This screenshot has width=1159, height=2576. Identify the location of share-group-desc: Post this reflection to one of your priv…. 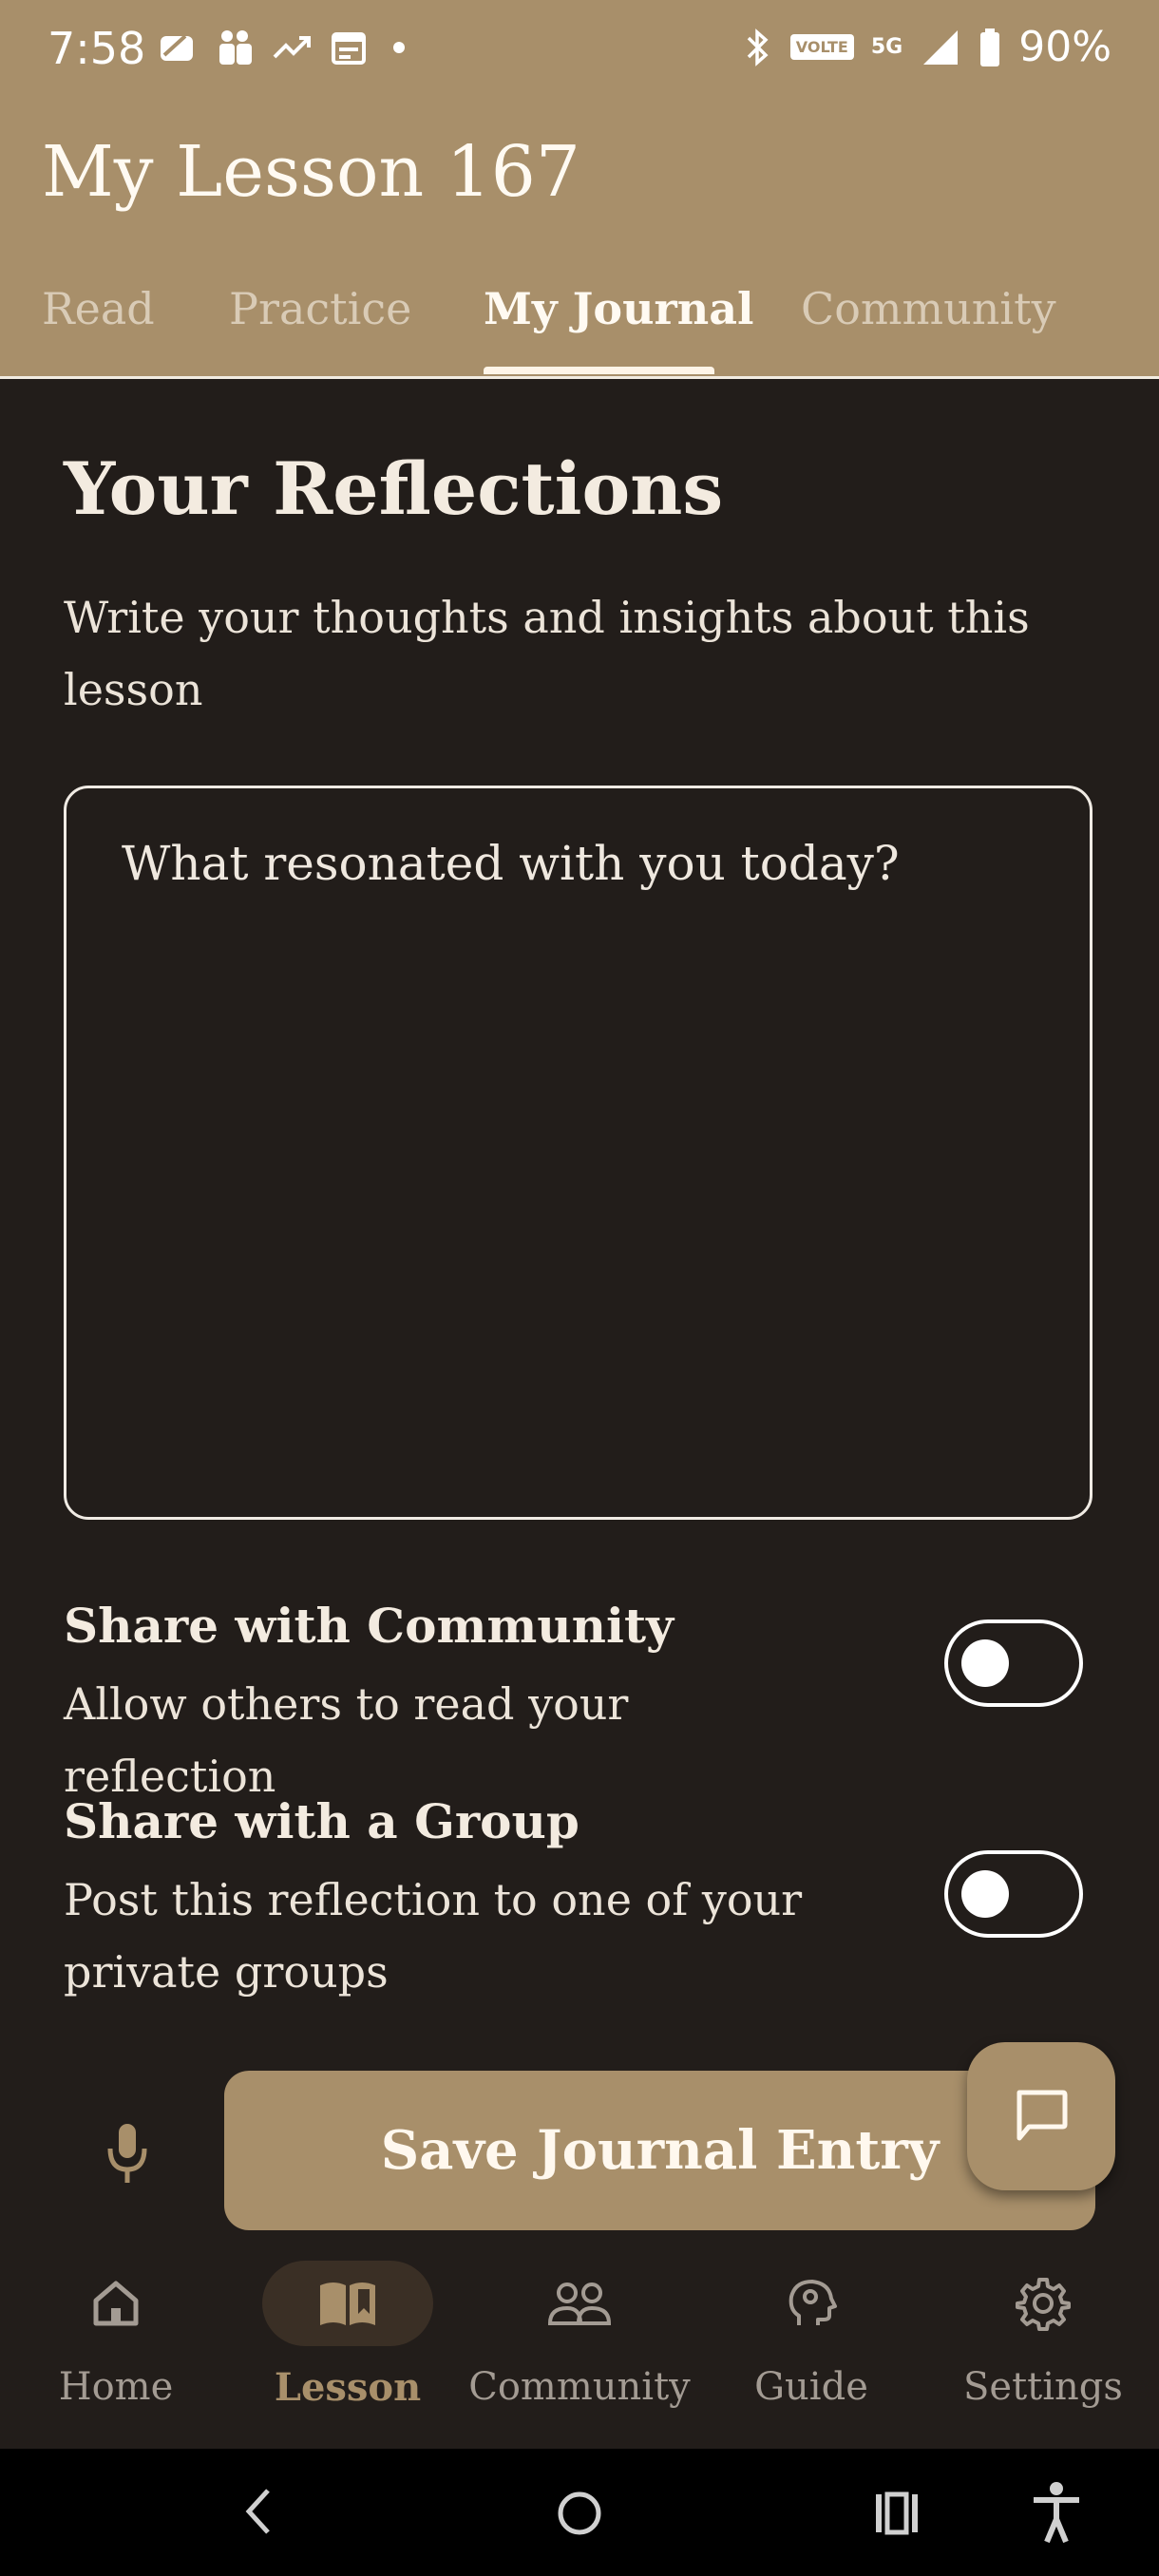
(433, 1936).